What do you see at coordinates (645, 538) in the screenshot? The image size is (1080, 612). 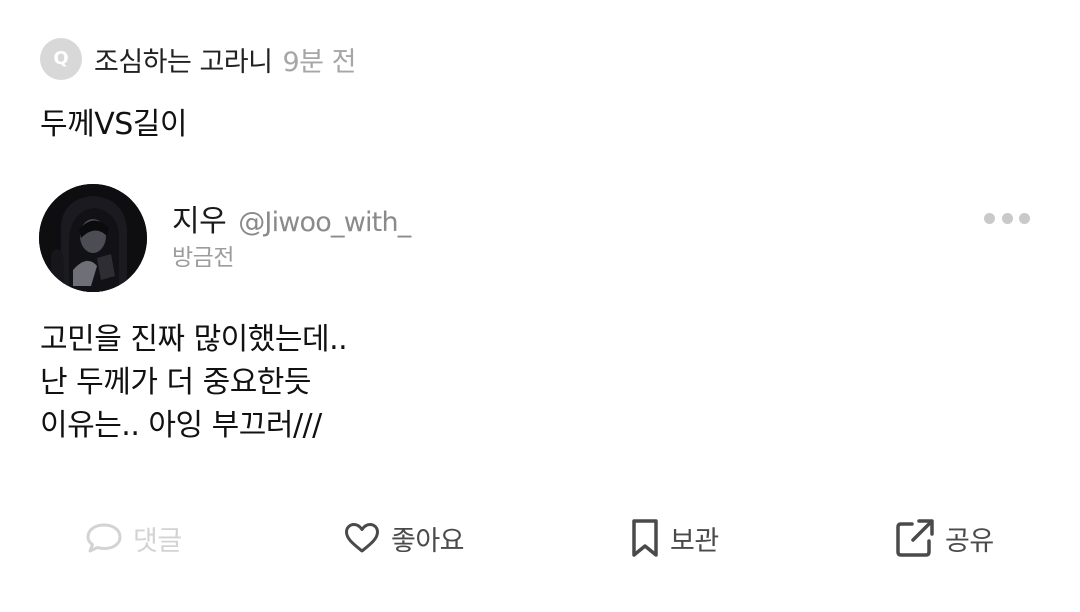 I see `bookmark-outline-icon` at bounding box center [645, 538].